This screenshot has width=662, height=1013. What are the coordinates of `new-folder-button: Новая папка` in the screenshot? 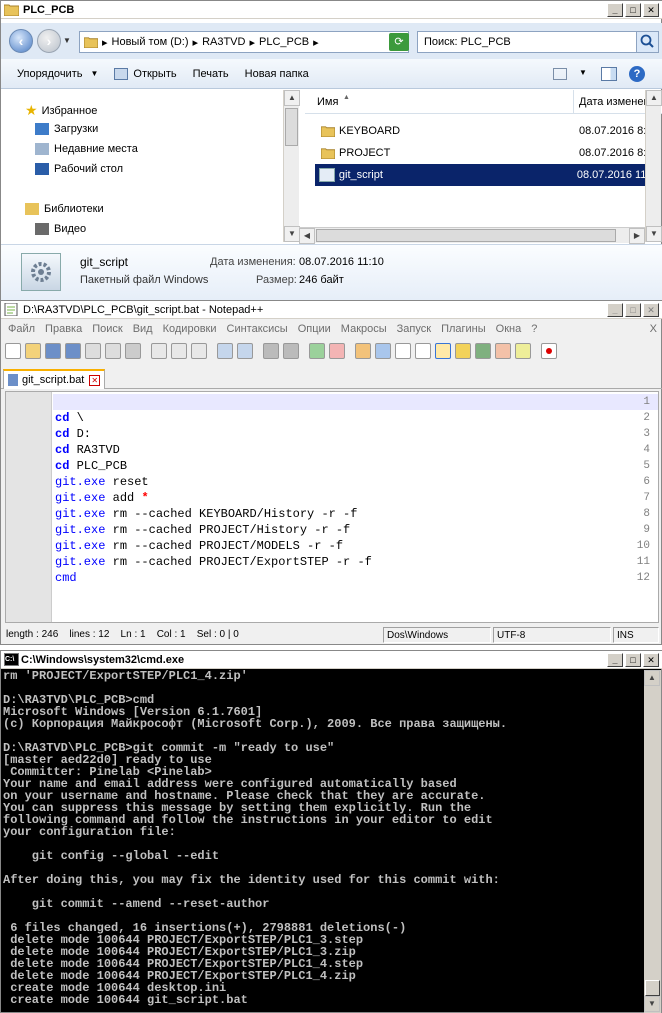 It's located at (277, 74).